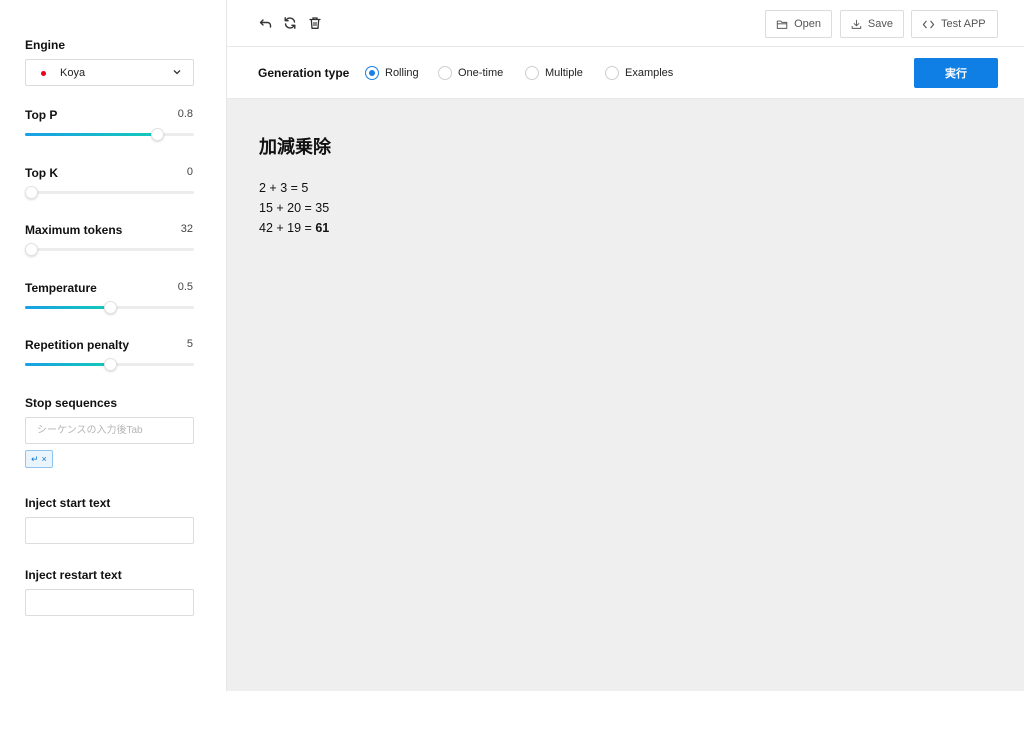 This screenshot has width=1024, height=736. Describe the element at coordinates (295, 147) in the screenshot. I see `document-title: 加減乗除` at that location.